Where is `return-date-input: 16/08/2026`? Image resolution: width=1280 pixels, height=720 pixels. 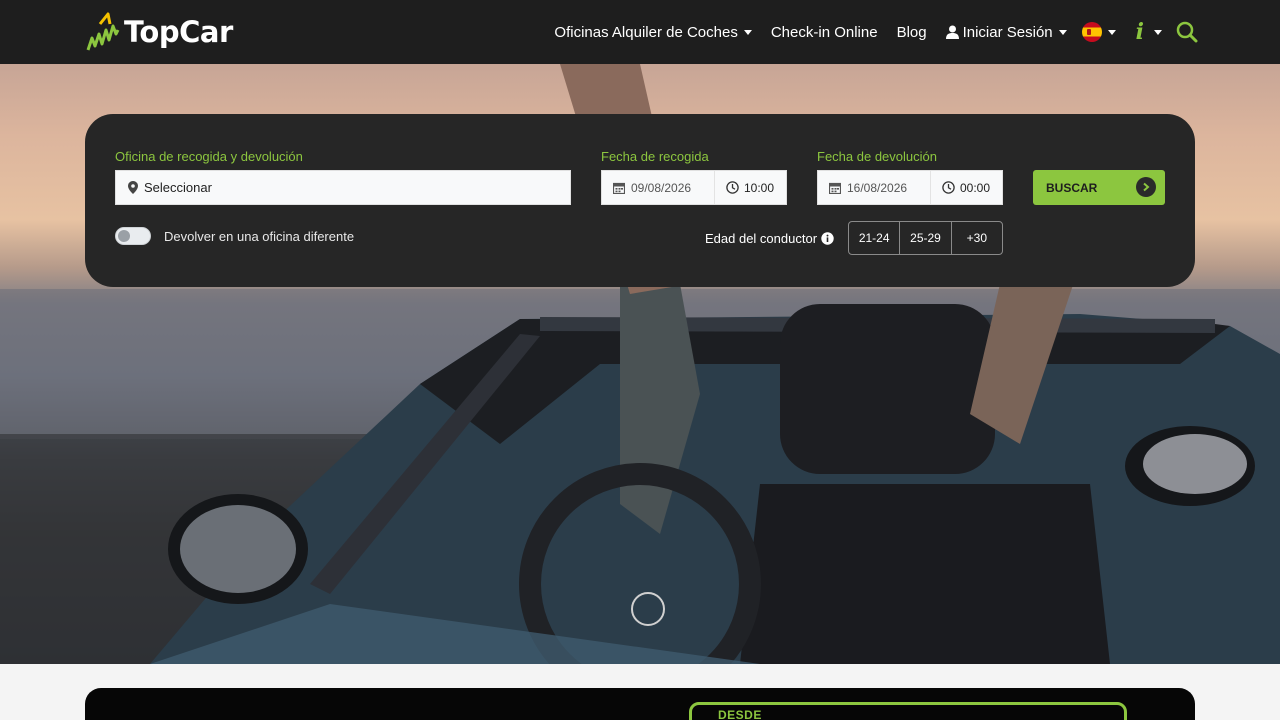
return-date-input: 16/08/2026 is located at coordinates (874, 187).